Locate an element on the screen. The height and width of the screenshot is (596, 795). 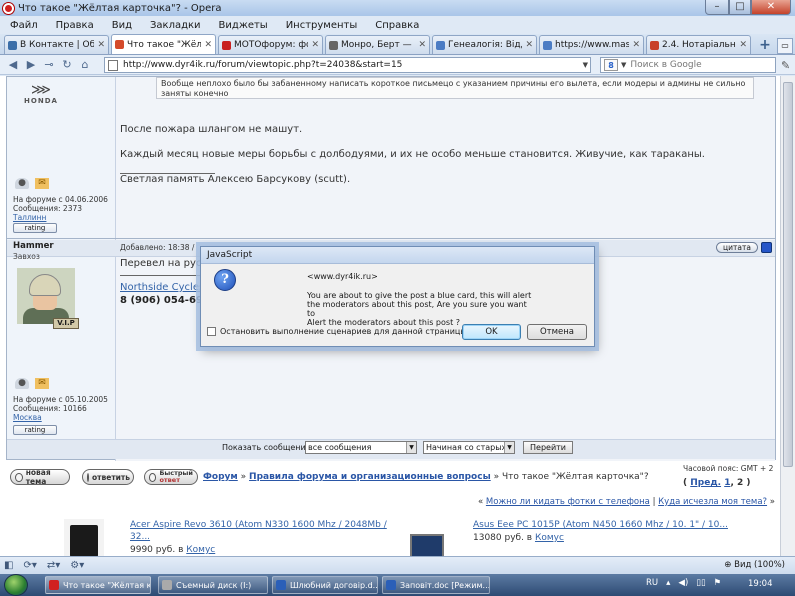
quote-button: цитата is located at coordinates (737, 247).